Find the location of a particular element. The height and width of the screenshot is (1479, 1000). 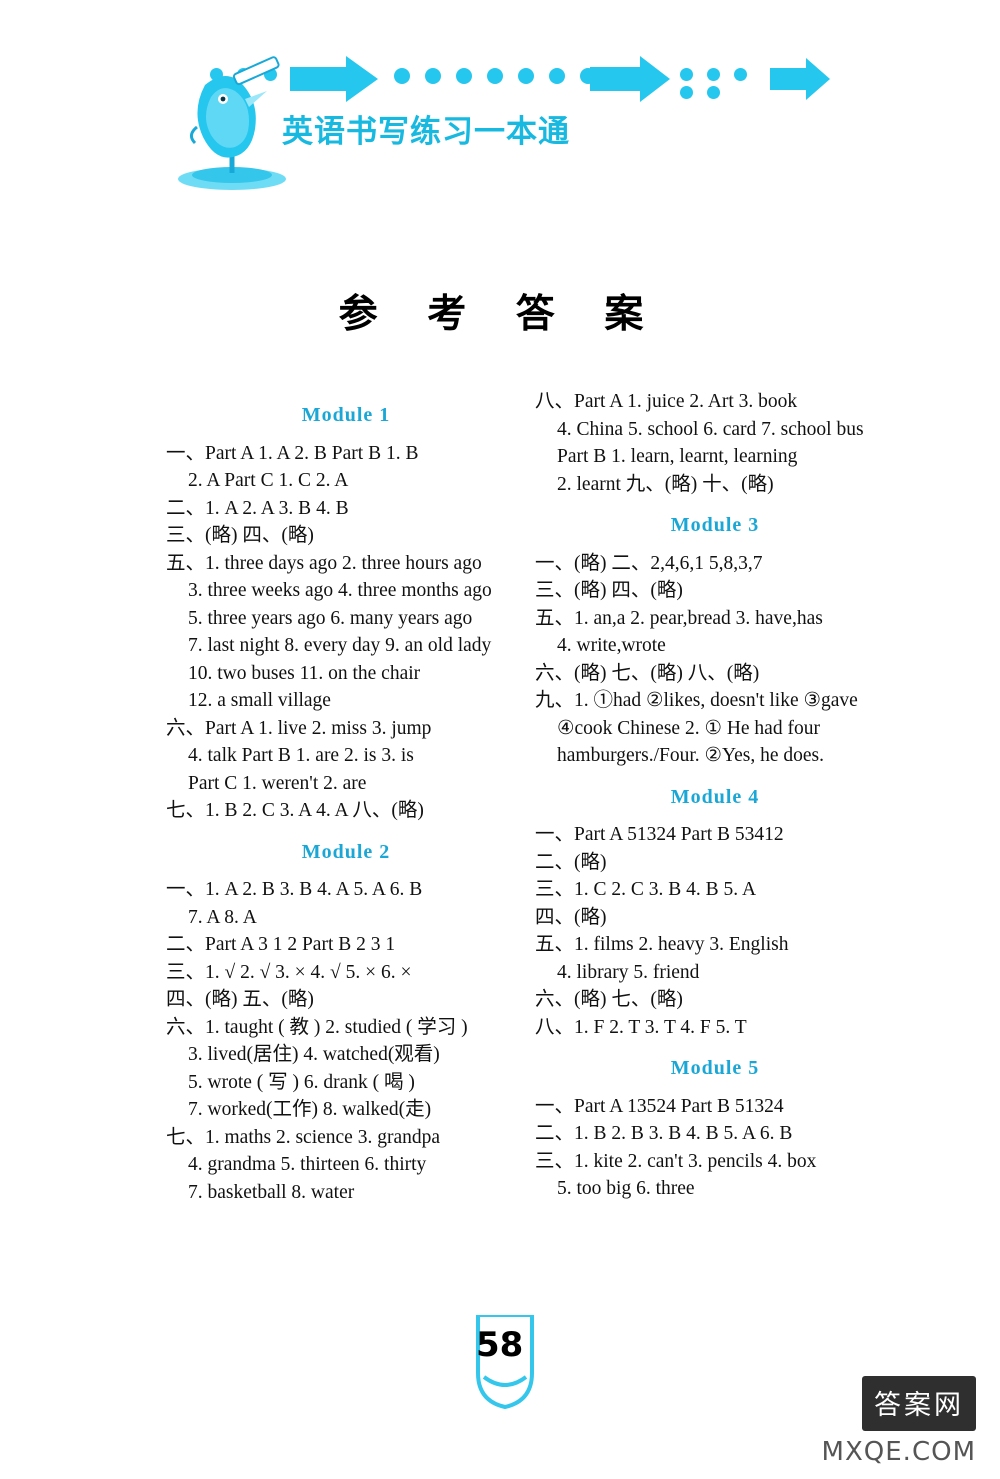

answer-line: 2. A Part C 1. C 2. A is located at coordinates (268, 480).